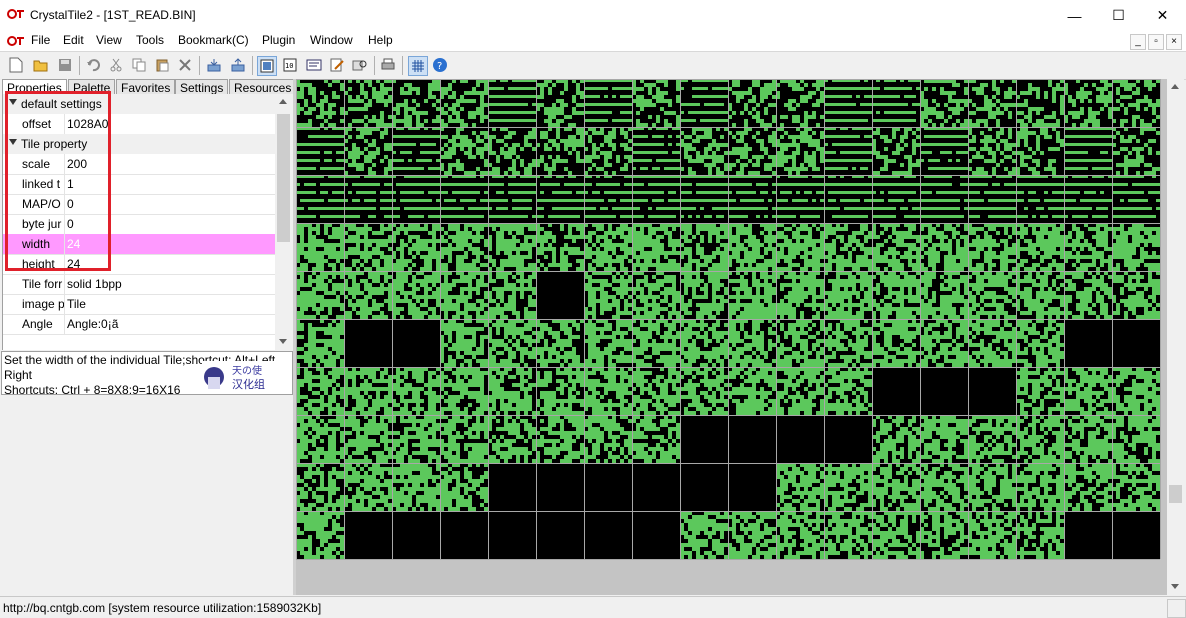 This screenshot has height=618, width=1186. What do you see at coordinates (380, 40) in the screenshot?
I see `menu-help: Help` at bounding box center [380, 40].